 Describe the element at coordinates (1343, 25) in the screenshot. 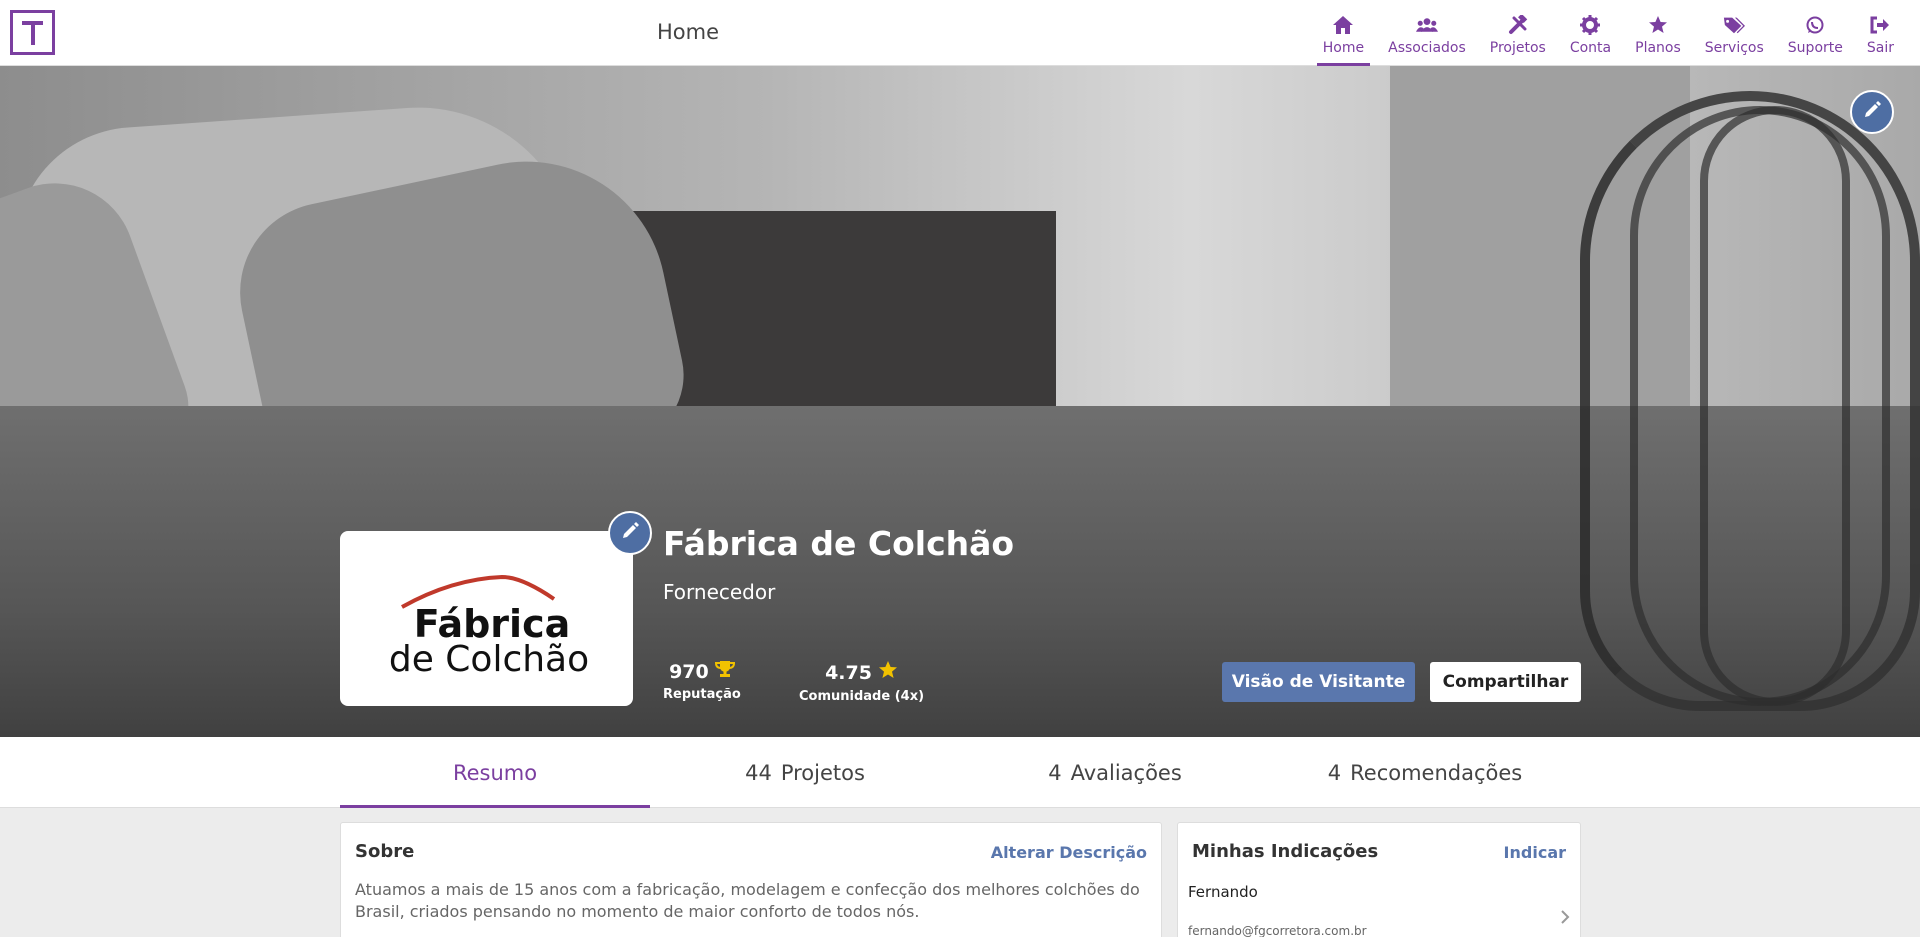

I see `home-icon` at that location.